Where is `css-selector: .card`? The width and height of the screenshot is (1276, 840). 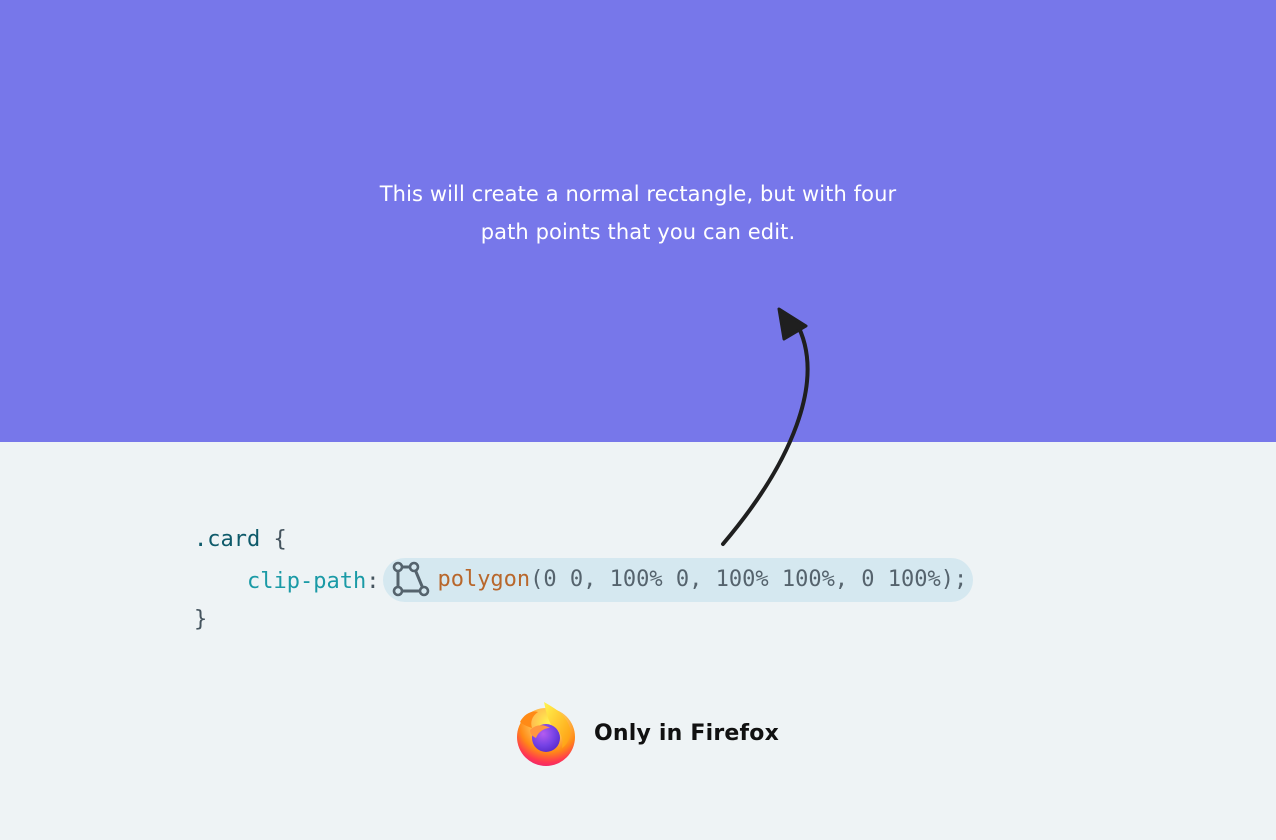
css-selector: .card is located at coordinates (227, 539).